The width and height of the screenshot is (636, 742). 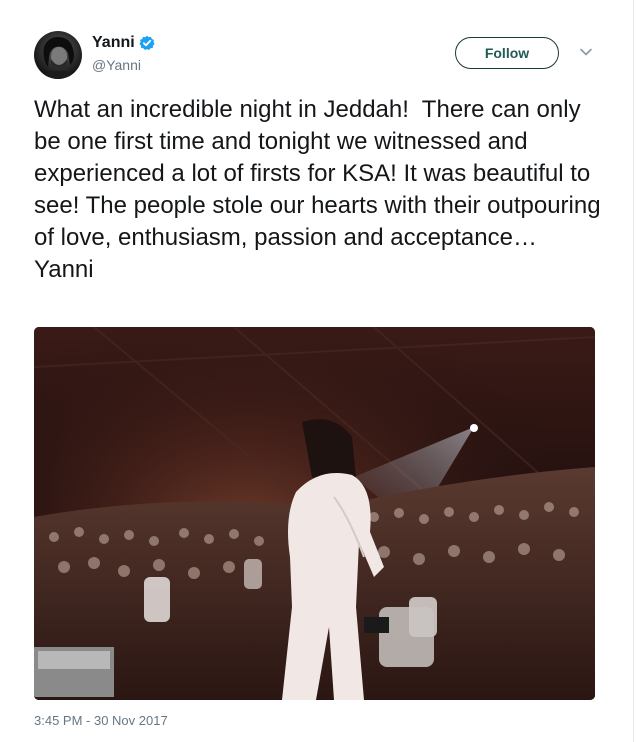 I want to click on chevron-down-icon, so click(x=586, y=52).